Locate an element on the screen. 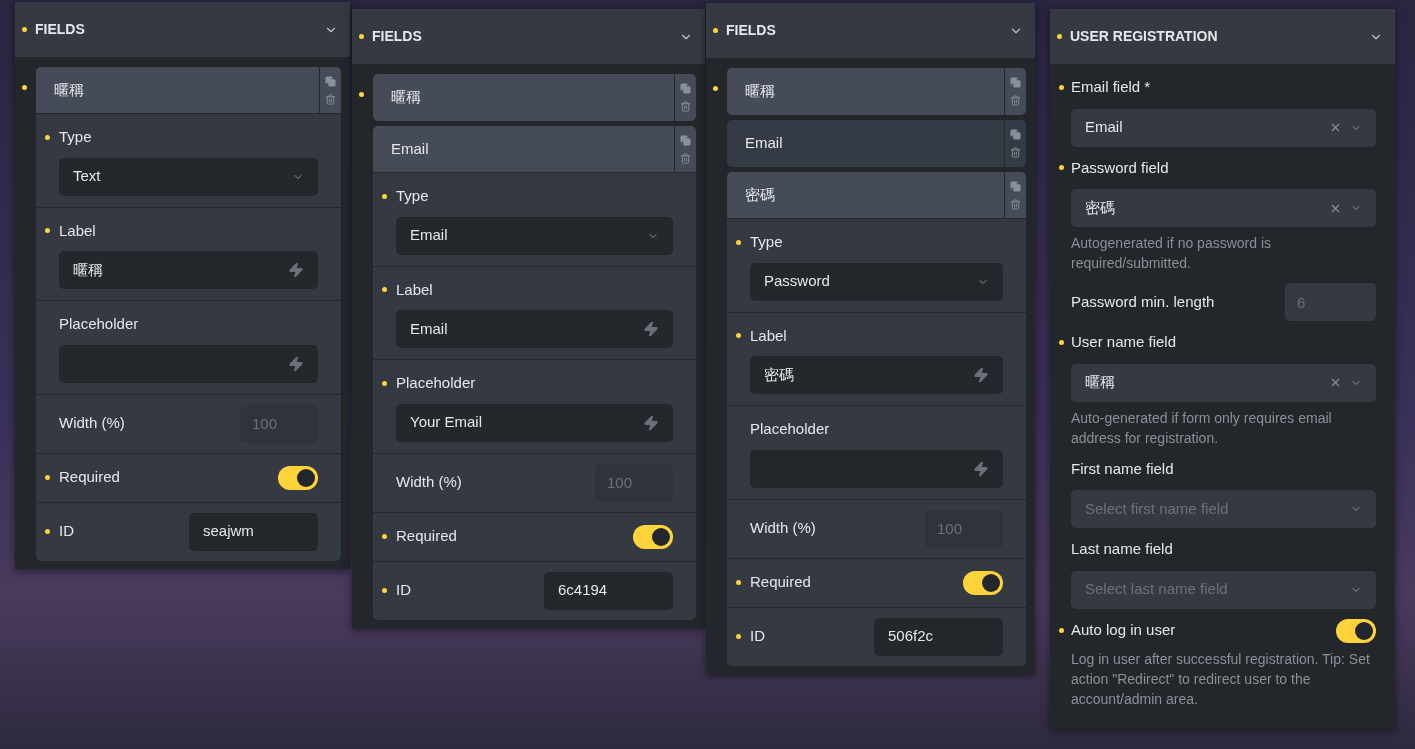  setting-description: Auto-generated if form only requires email address for registration. is located at coordinates (1202, 428).